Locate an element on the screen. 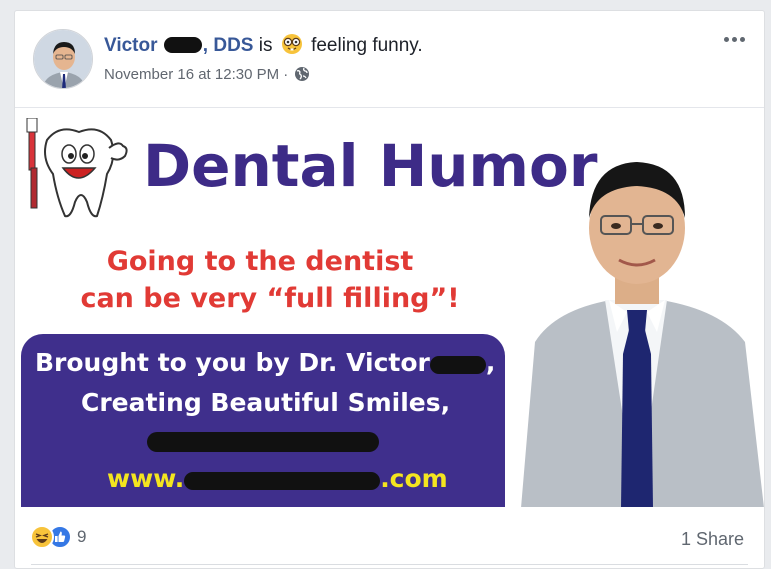 Image resolution: width=771 pixels, height=569 pixels. image-tagline-2: can be very “full filling”! is located at coordinates (270, 298).